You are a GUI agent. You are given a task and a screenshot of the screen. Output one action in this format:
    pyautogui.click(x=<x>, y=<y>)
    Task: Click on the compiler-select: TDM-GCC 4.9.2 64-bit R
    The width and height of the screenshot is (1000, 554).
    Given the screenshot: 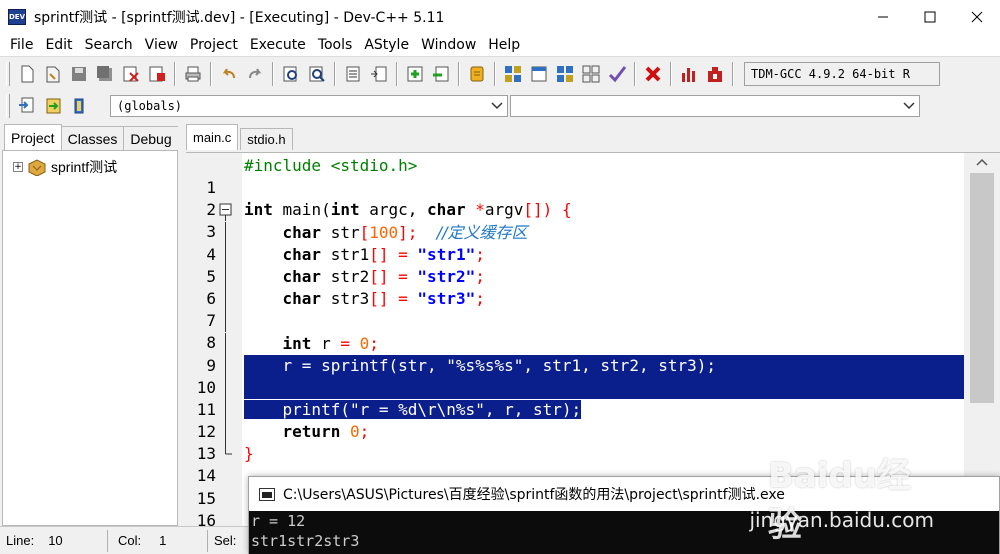 What is the action you would take?
    pyautogui.click(x=842, y=73)
    